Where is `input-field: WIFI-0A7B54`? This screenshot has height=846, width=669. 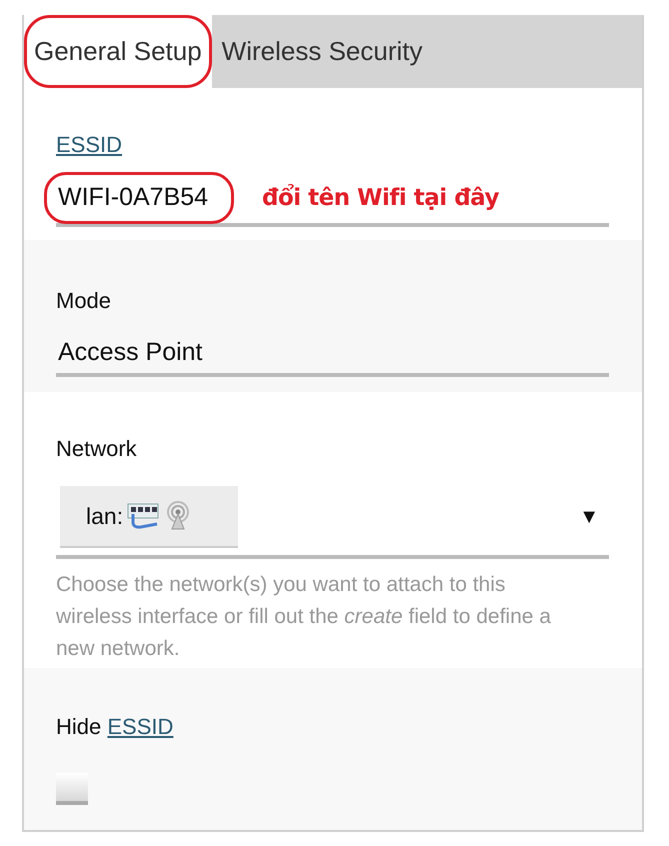 input-field: WIFI-0A7B54 is located at coordinates (146, 198).